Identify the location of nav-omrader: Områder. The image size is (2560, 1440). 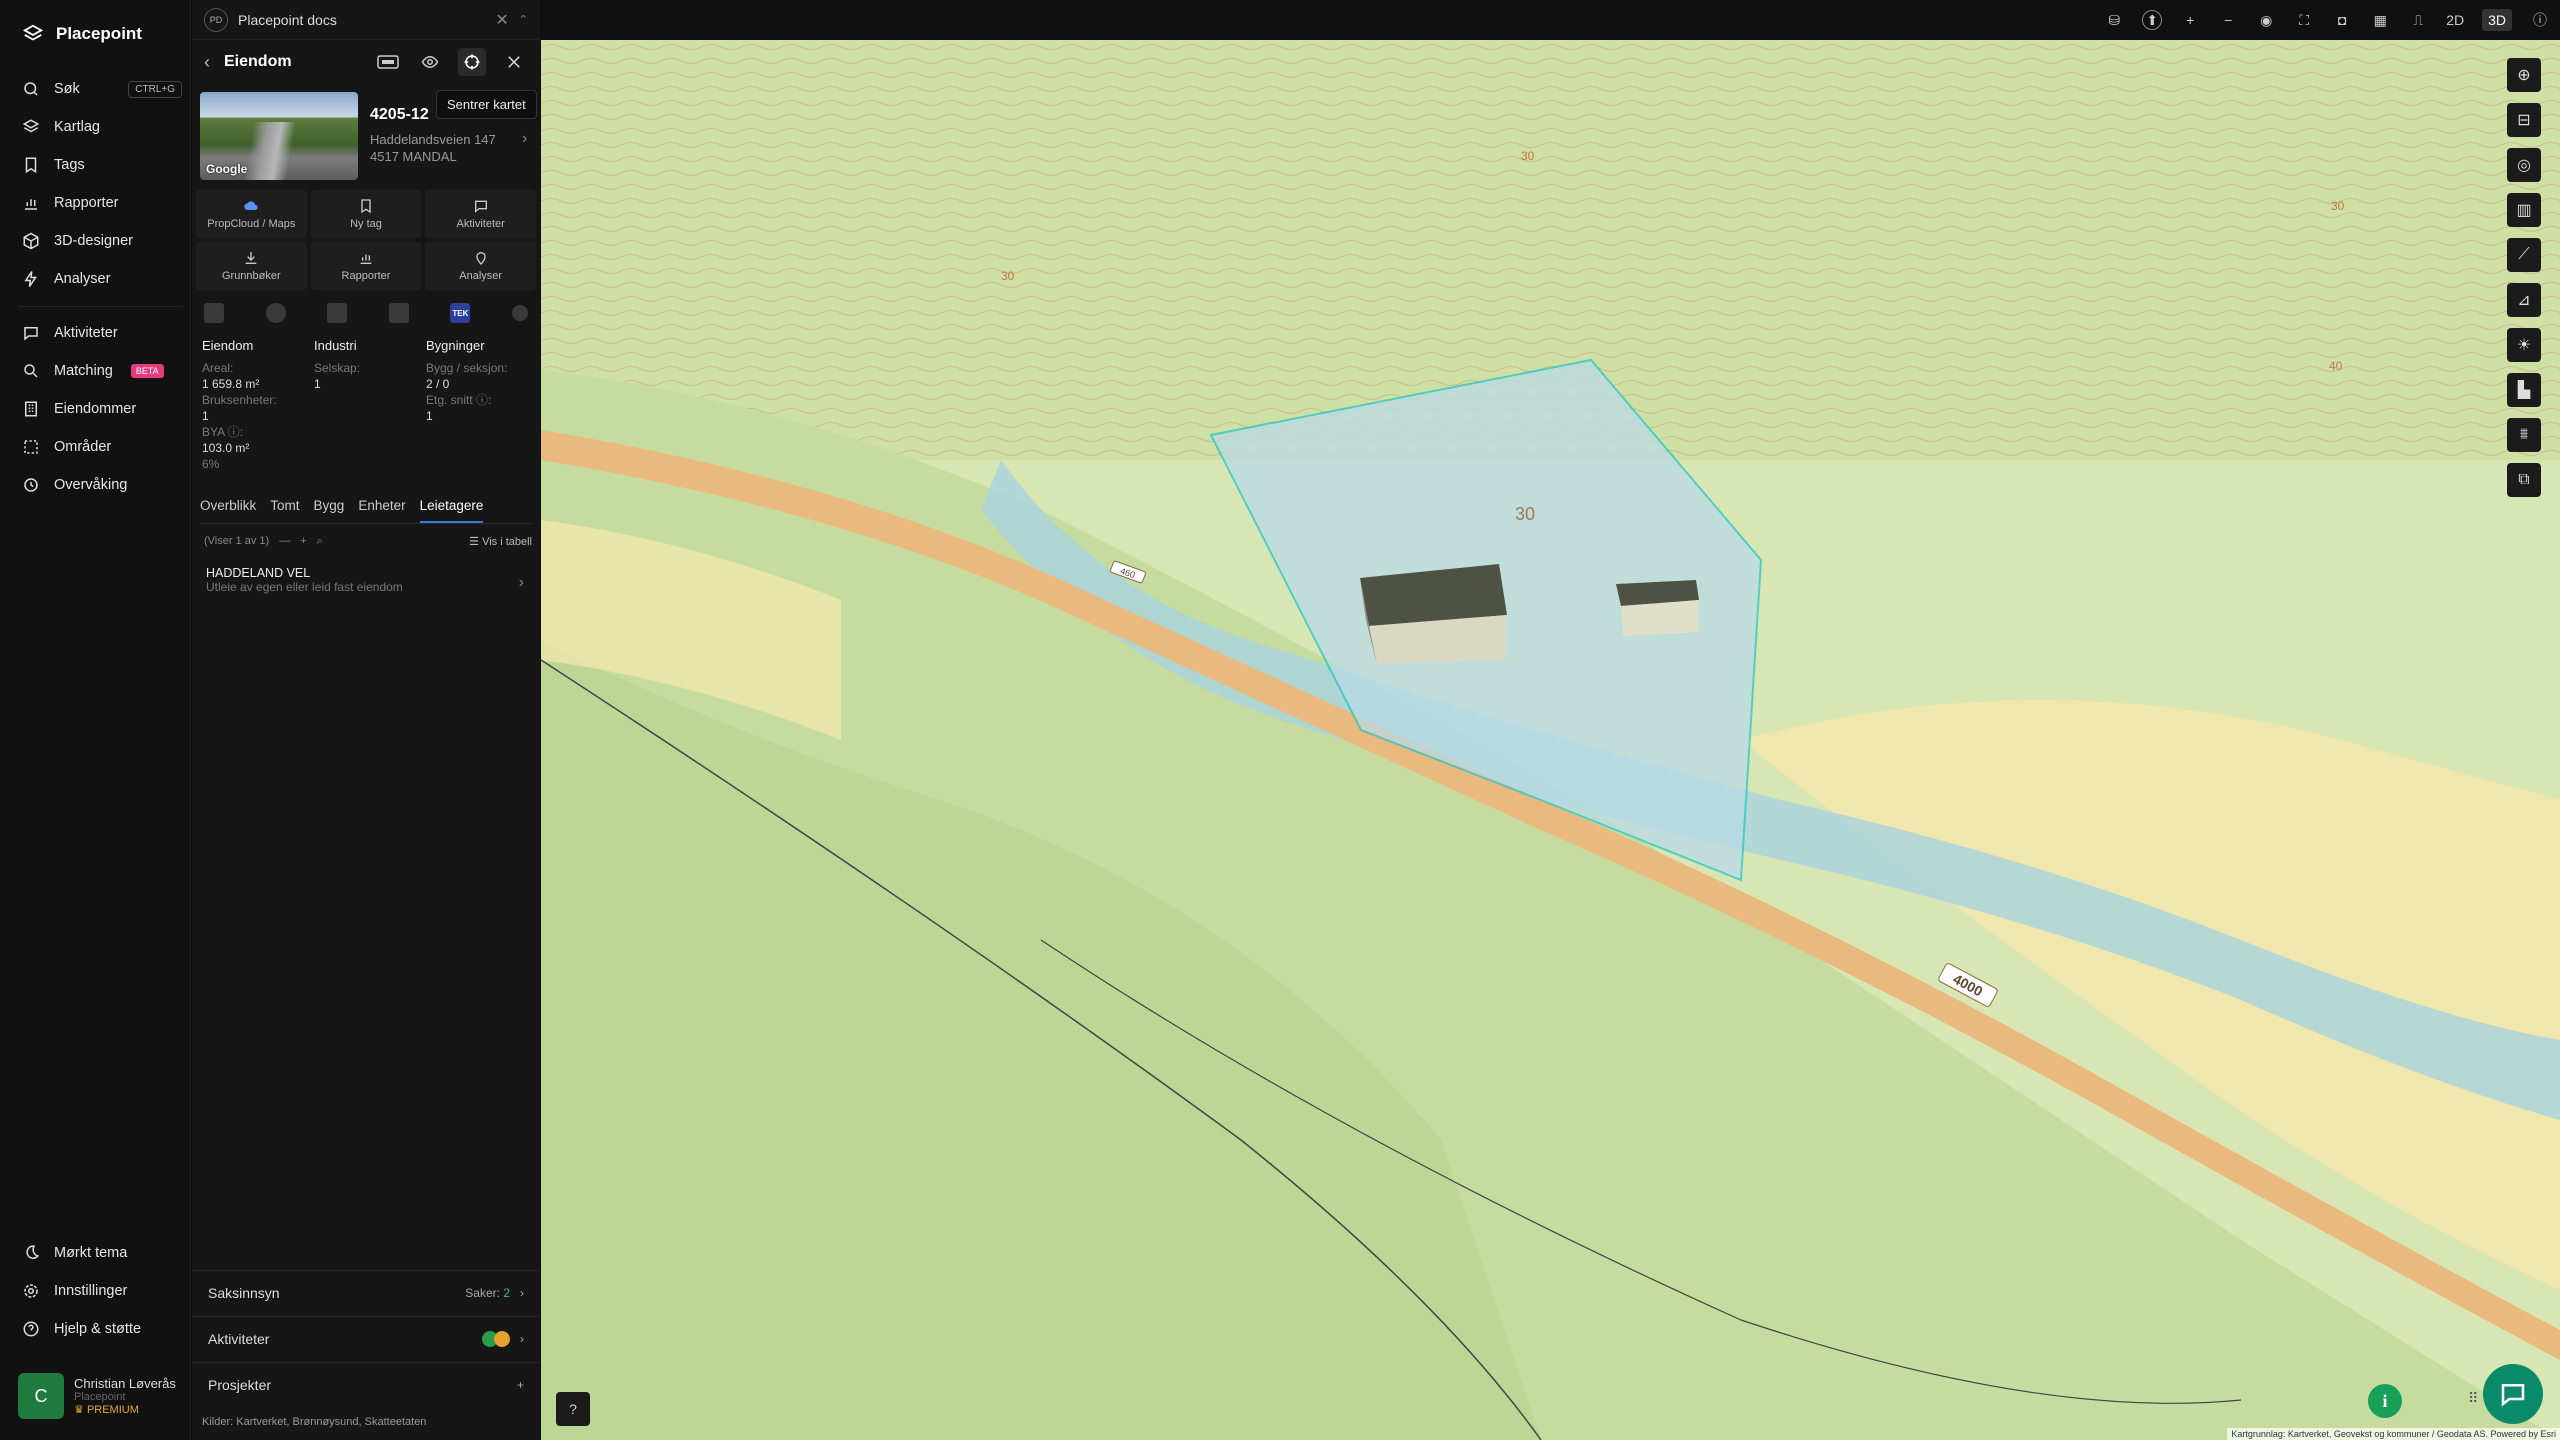
(102, 447).